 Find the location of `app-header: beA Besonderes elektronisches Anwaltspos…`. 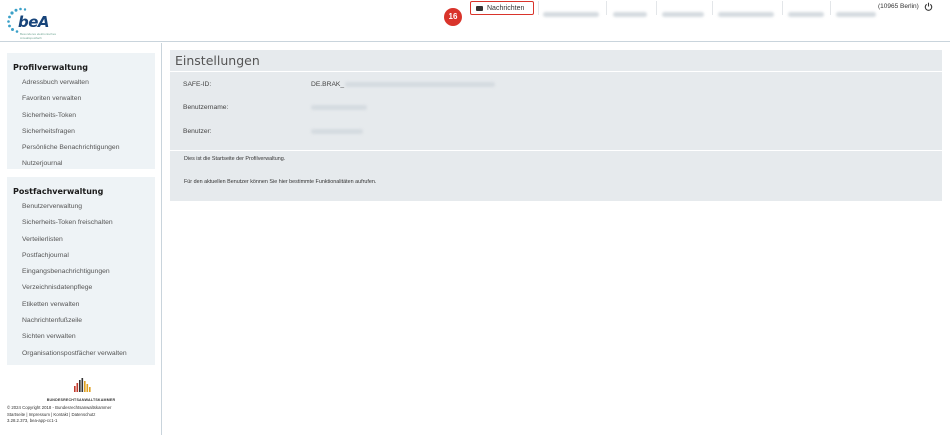

app-header: beA Besonderes elektronisches Anwaltspos… is located at coordinates (475, 21).